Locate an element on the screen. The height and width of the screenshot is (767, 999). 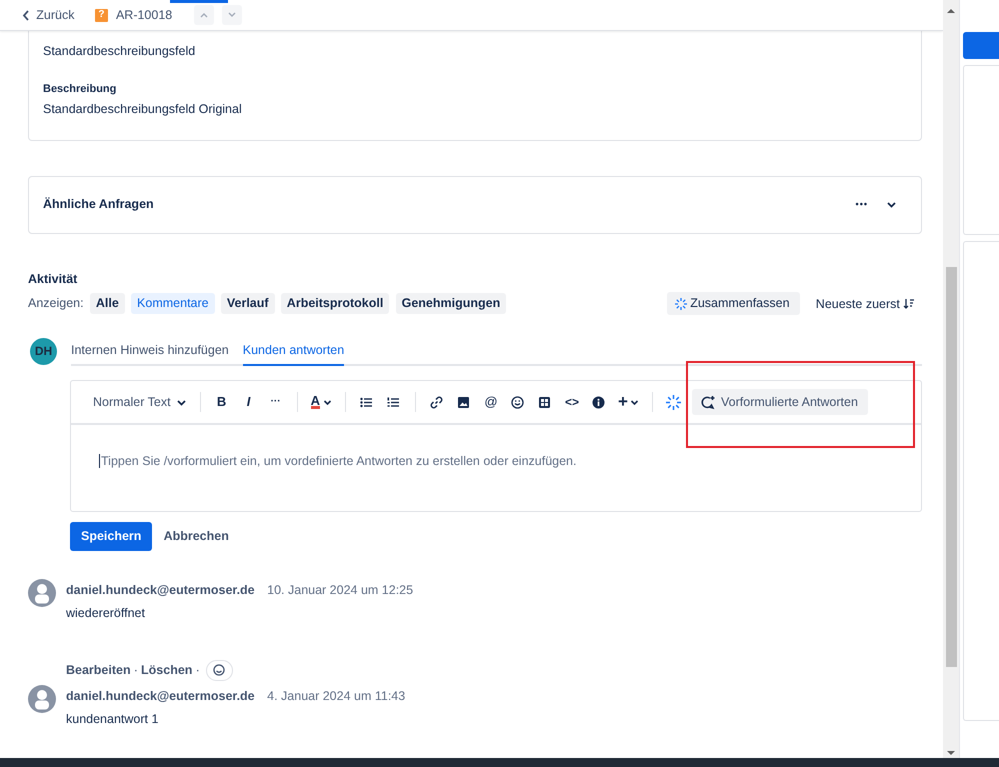
insert-button: + is located at coordinates (628, 402).